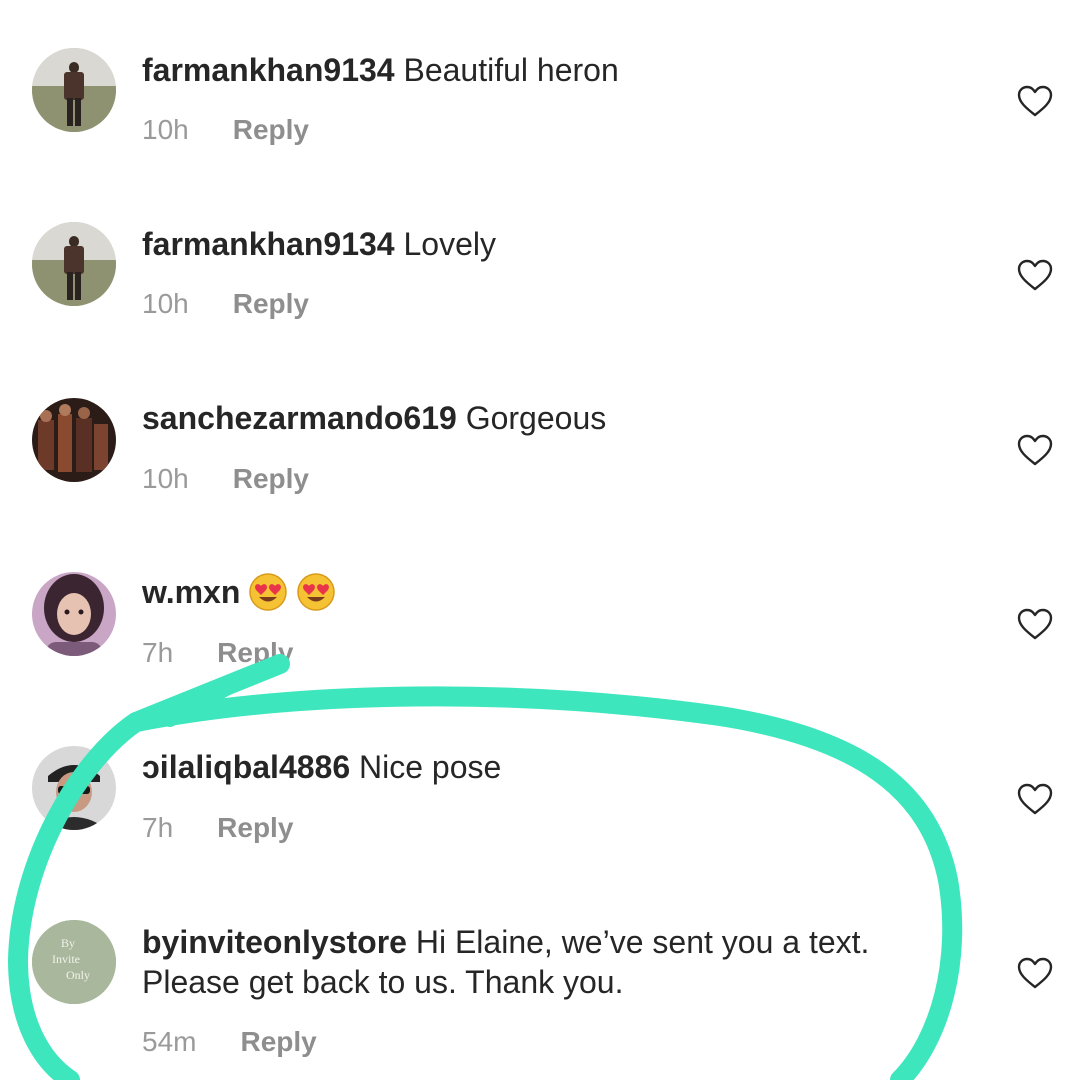 This screenshot has height=1080, width=1080. What do you see at coordinates (66, 959) in the screenshot?
I see `logo-line: Invite` at bounding box center [66, 959].